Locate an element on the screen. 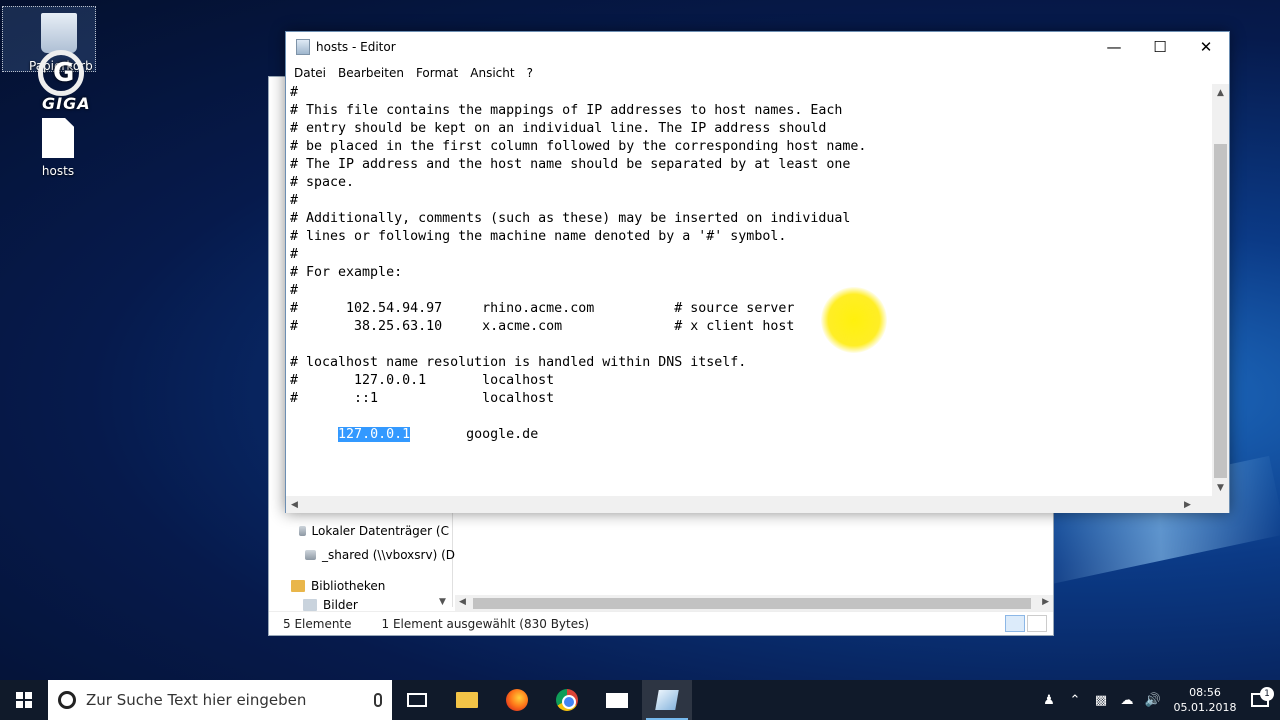  chevron-up-icon: ⌃ is located at coordinates (1075, 700).